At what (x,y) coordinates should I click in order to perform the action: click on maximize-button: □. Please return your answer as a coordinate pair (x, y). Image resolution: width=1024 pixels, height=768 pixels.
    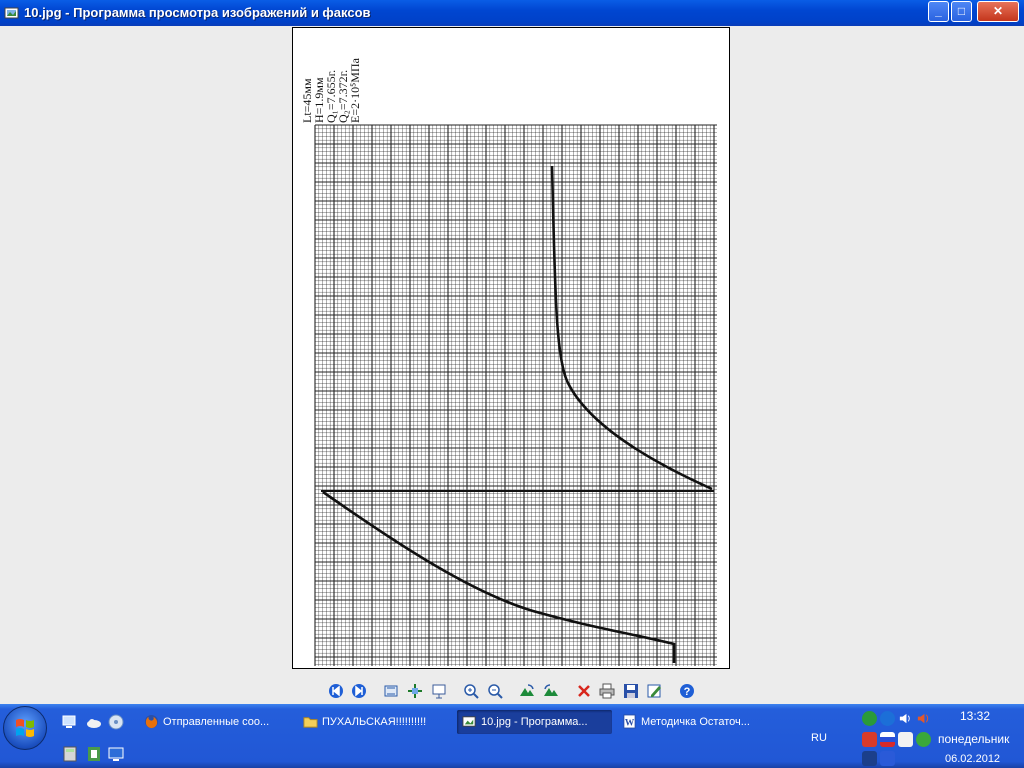
    Looking at the image, I should click on (961, 11).